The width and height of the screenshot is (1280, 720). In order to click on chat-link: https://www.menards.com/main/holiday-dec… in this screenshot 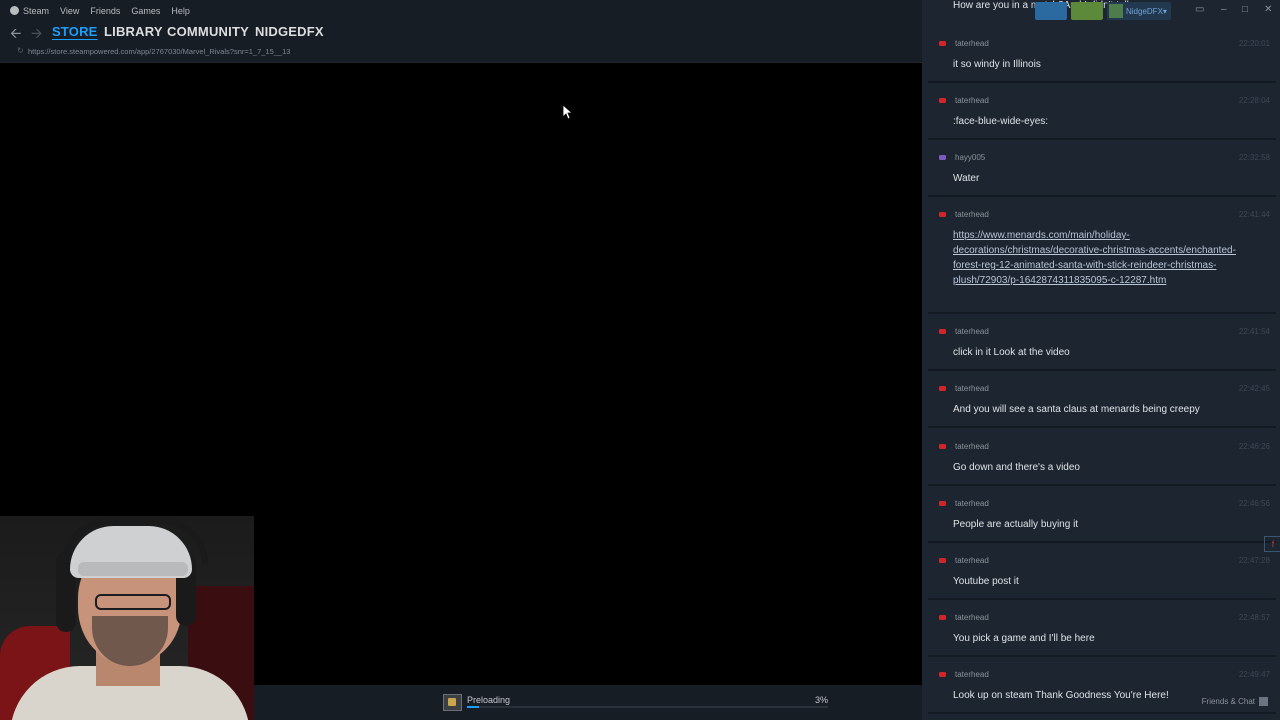, I will do `click(1108, 258)`.